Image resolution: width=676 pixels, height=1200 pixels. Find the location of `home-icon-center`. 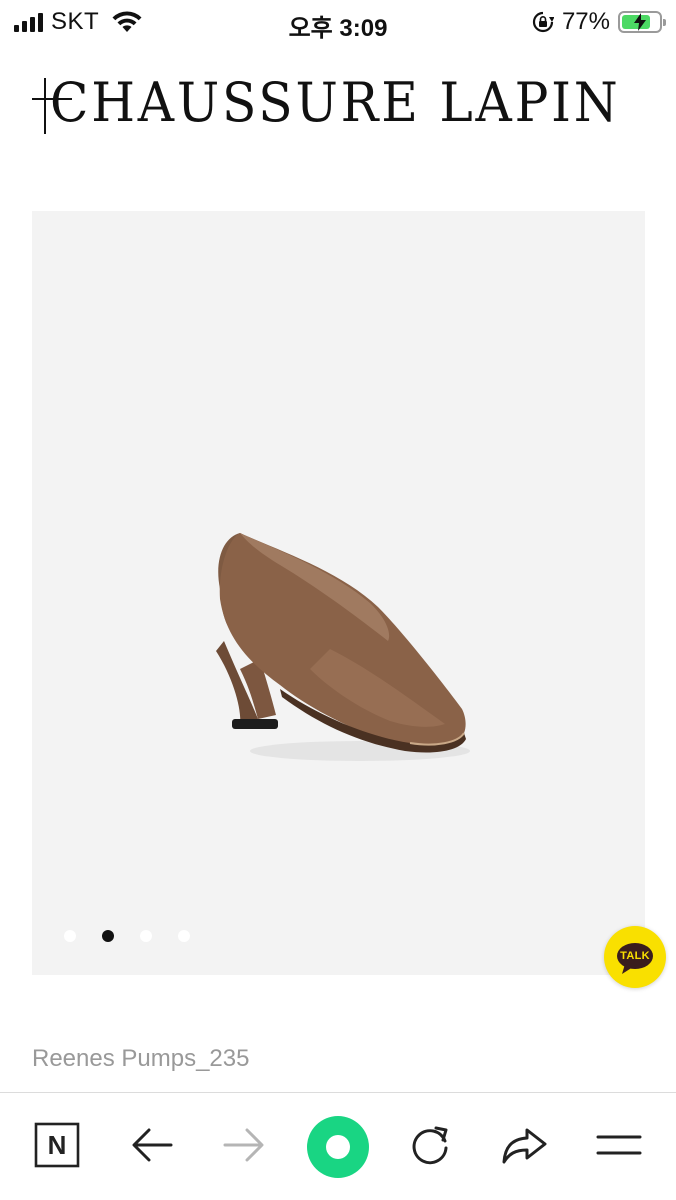

home-icon-center is located at coordinates (338, 1147).